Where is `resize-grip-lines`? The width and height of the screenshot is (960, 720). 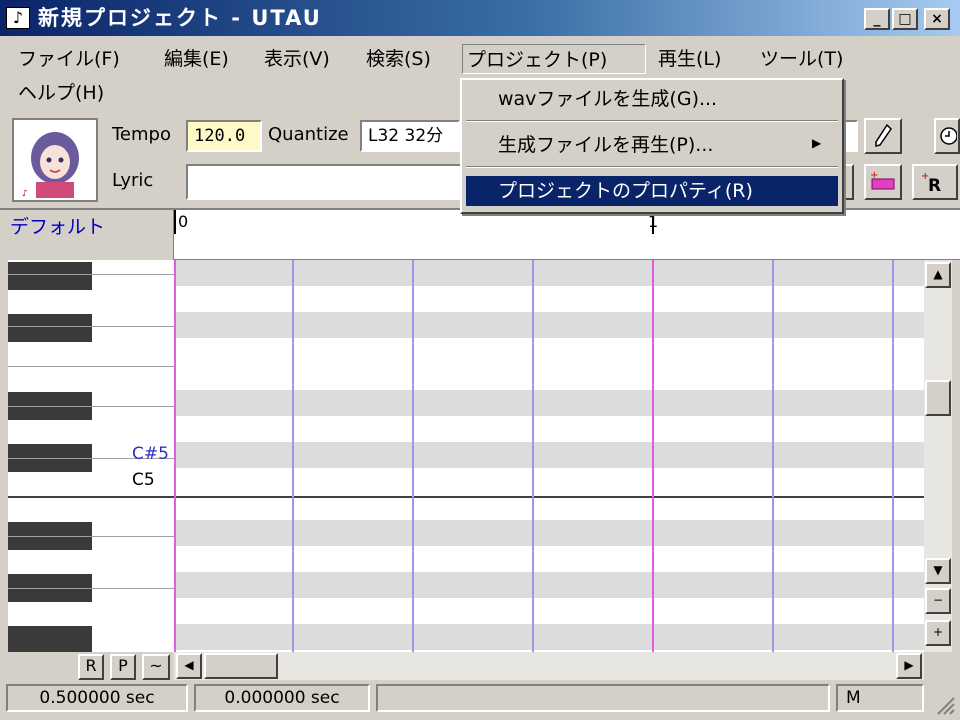 resize-grip-lines is located at coordinates (946, 706).